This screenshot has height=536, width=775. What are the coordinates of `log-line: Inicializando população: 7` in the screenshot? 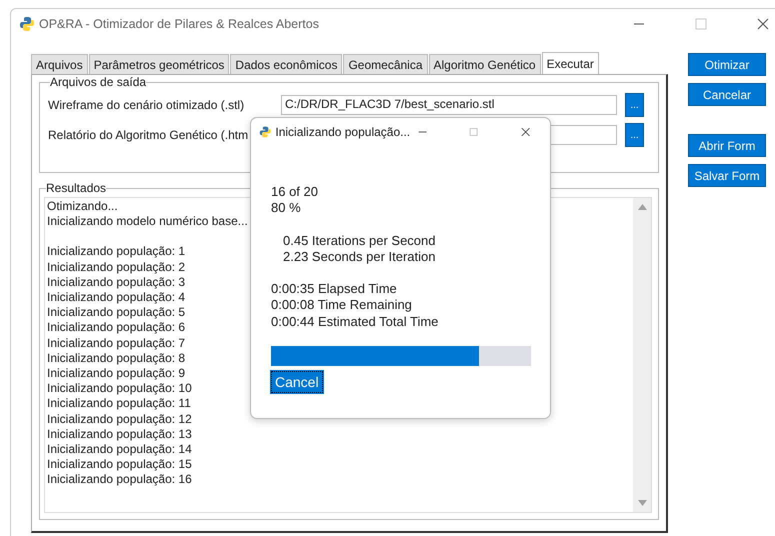 It's located at (116, 343).